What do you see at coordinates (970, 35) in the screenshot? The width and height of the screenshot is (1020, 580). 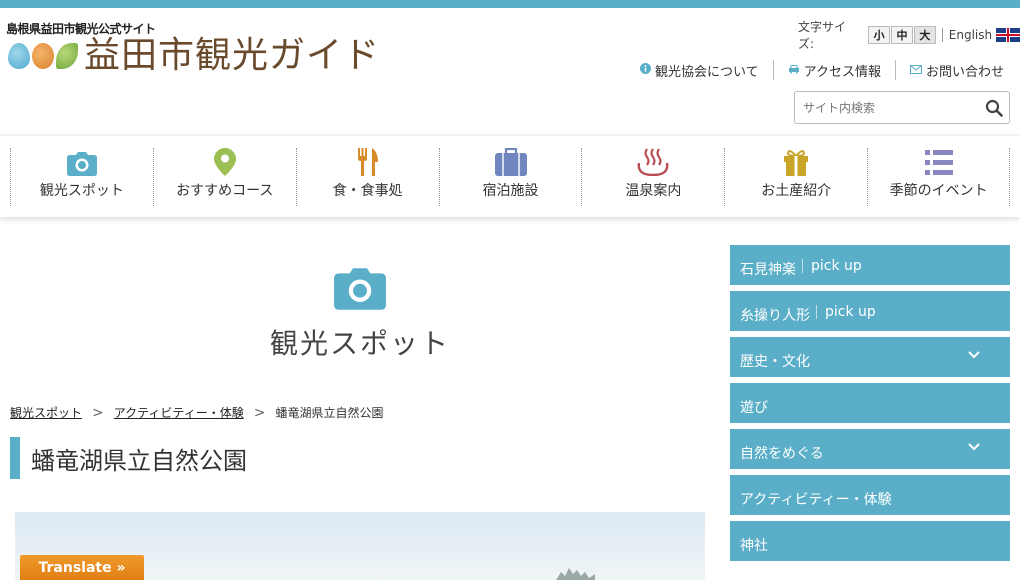 I see `english-link: English` at bounding box center [970, 35].